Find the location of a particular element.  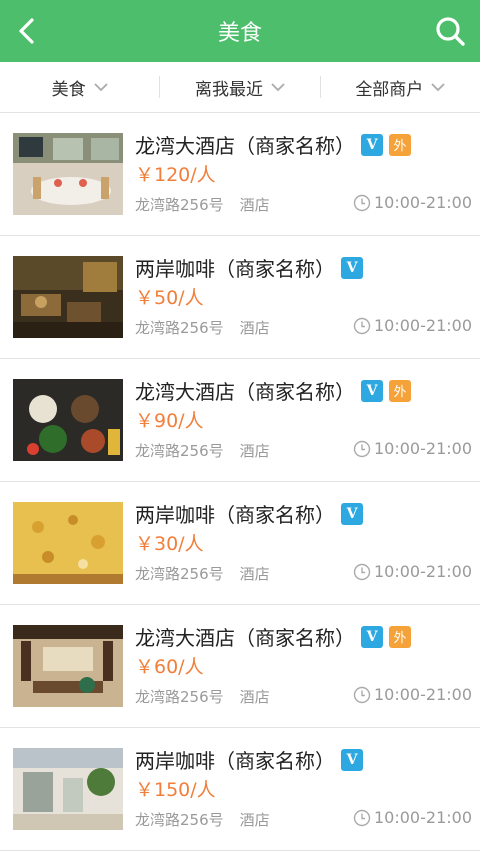

page-title: 美食 is located at coordinates (239, 33).